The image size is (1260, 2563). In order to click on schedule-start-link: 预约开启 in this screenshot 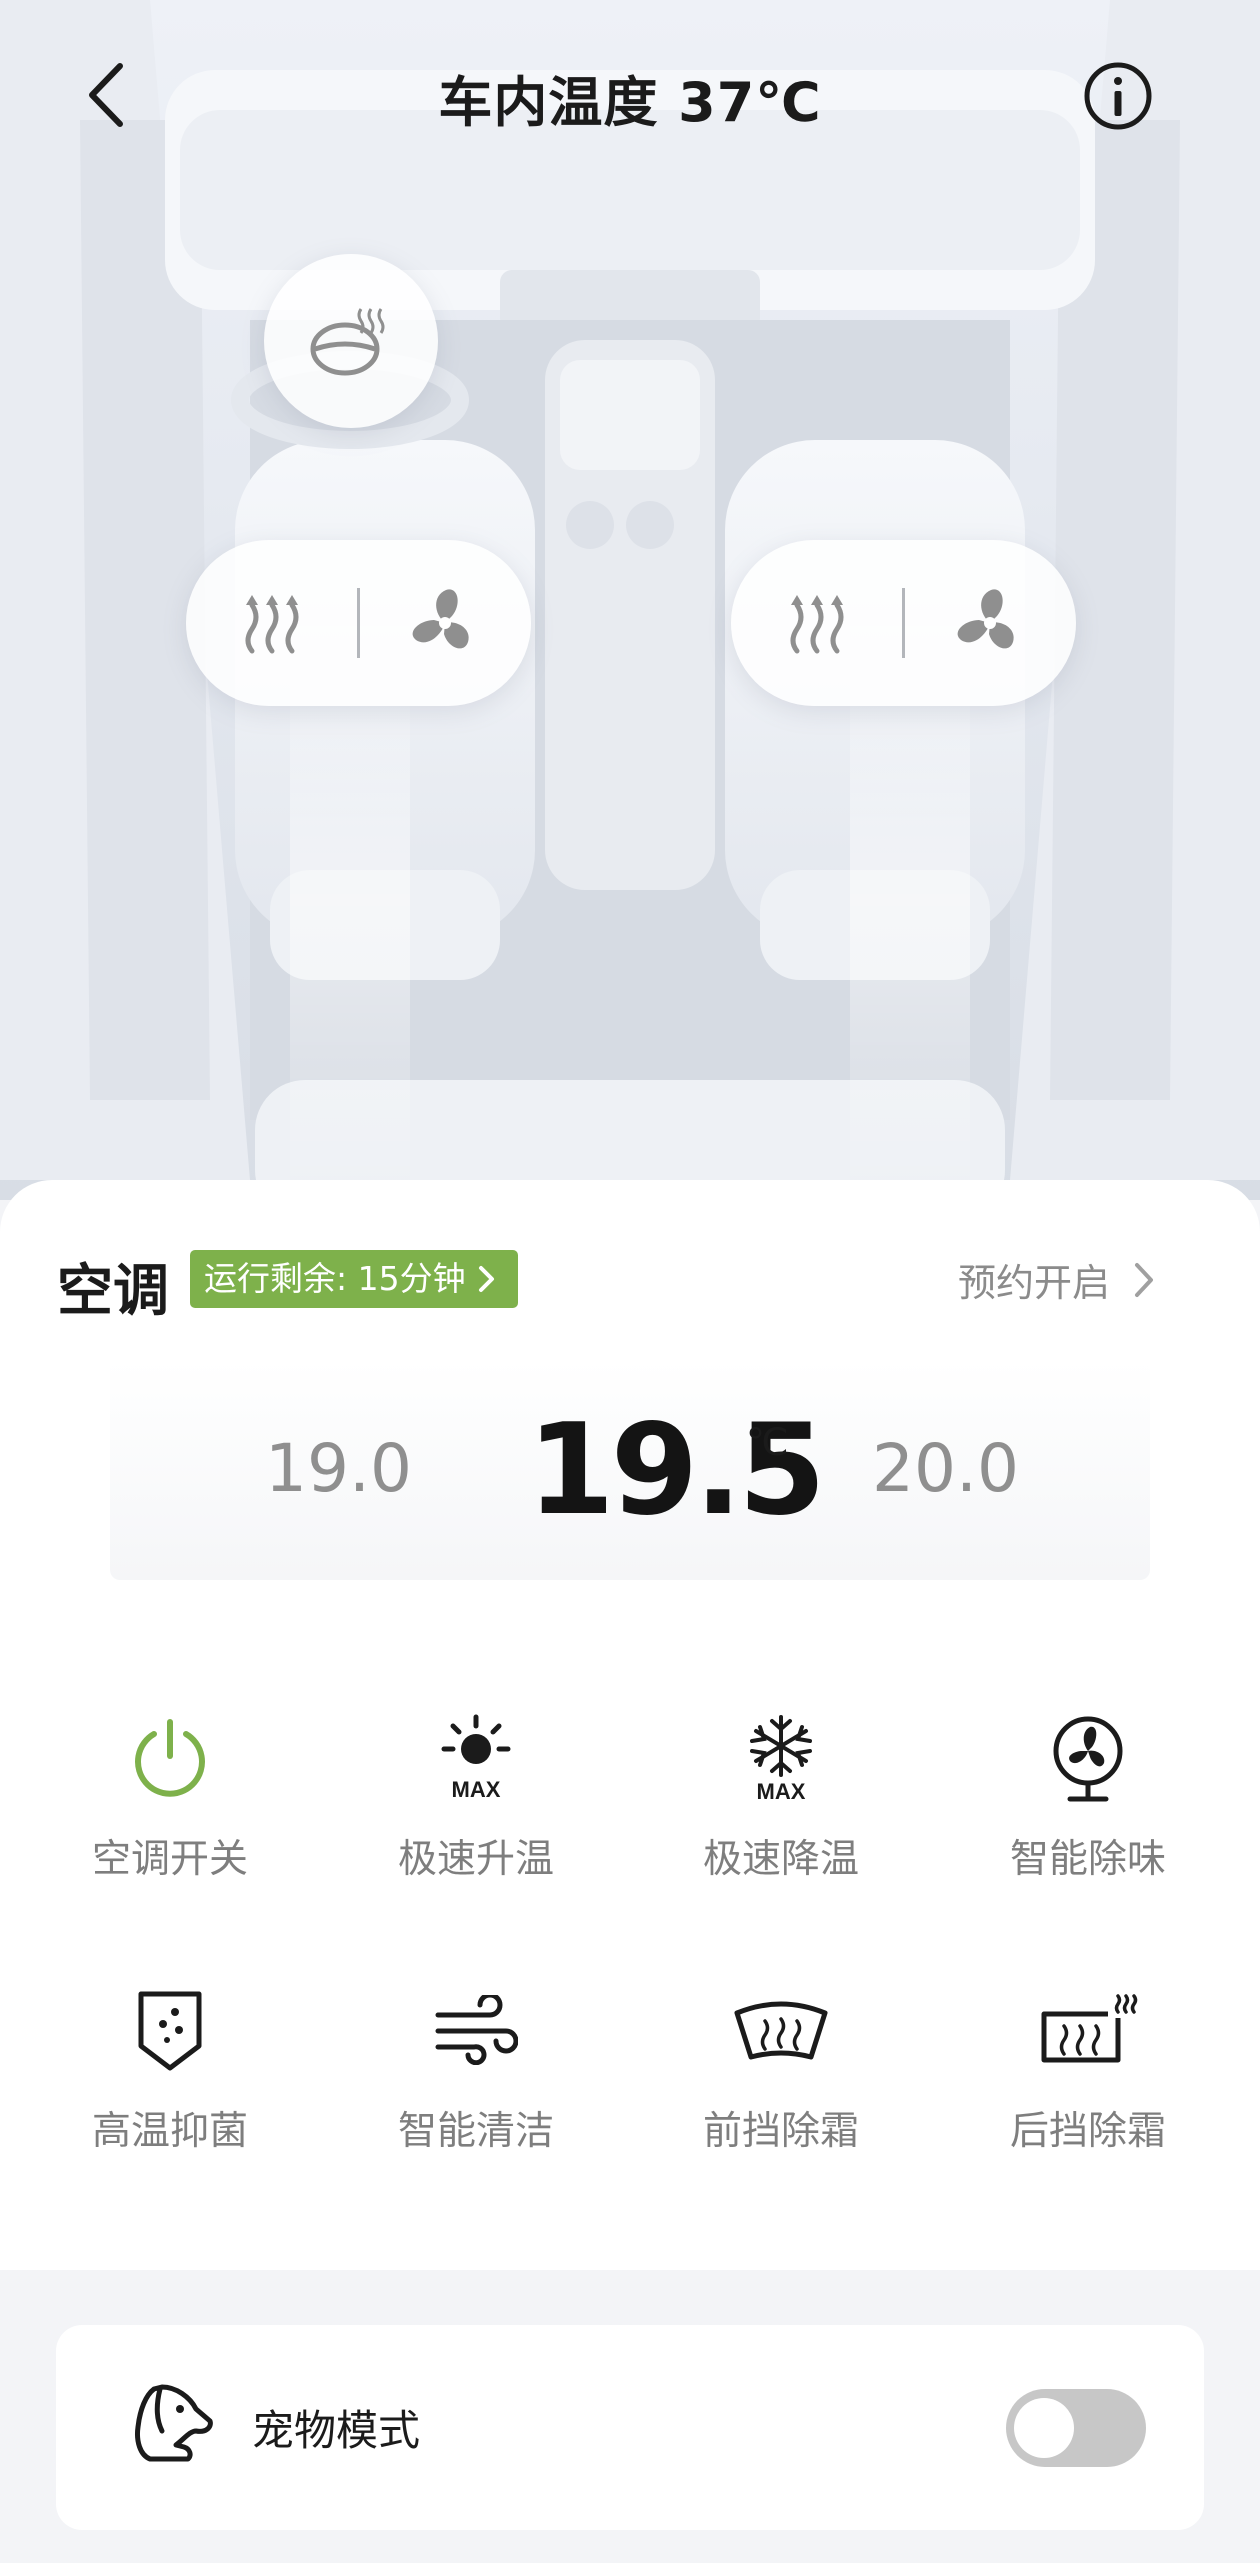, I will do `click(1056, 1279)`.